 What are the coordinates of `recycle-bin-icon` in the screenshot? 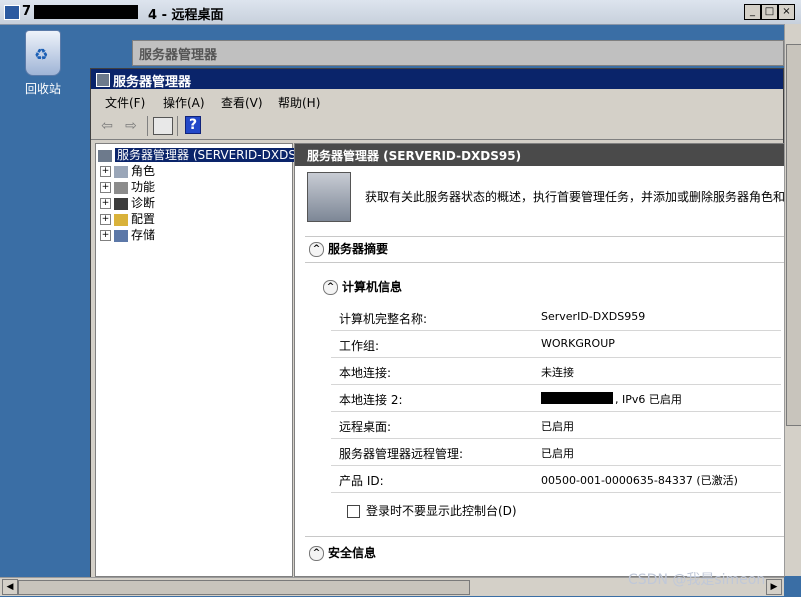 It's located at (43, 53).